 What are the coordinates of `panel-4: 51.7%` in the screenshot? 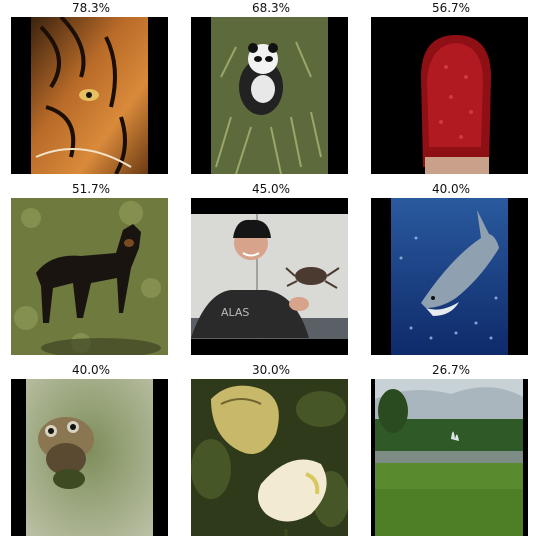 It's located at (91, 270).